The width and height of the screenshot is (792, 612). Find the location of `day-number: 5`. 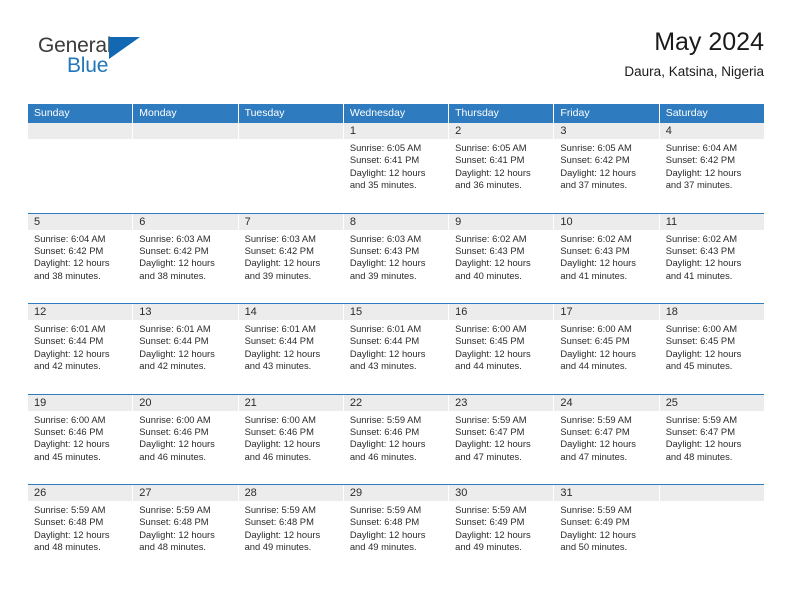

day-number: 5 is located at coordinates (80, 221).